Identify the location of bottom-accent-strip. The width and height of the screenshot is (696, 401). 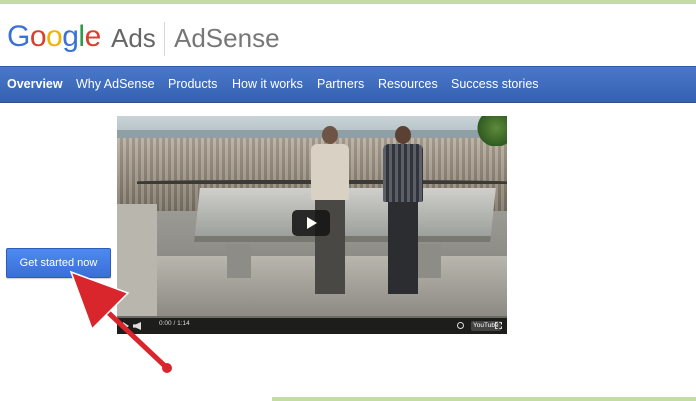
(484, 399).